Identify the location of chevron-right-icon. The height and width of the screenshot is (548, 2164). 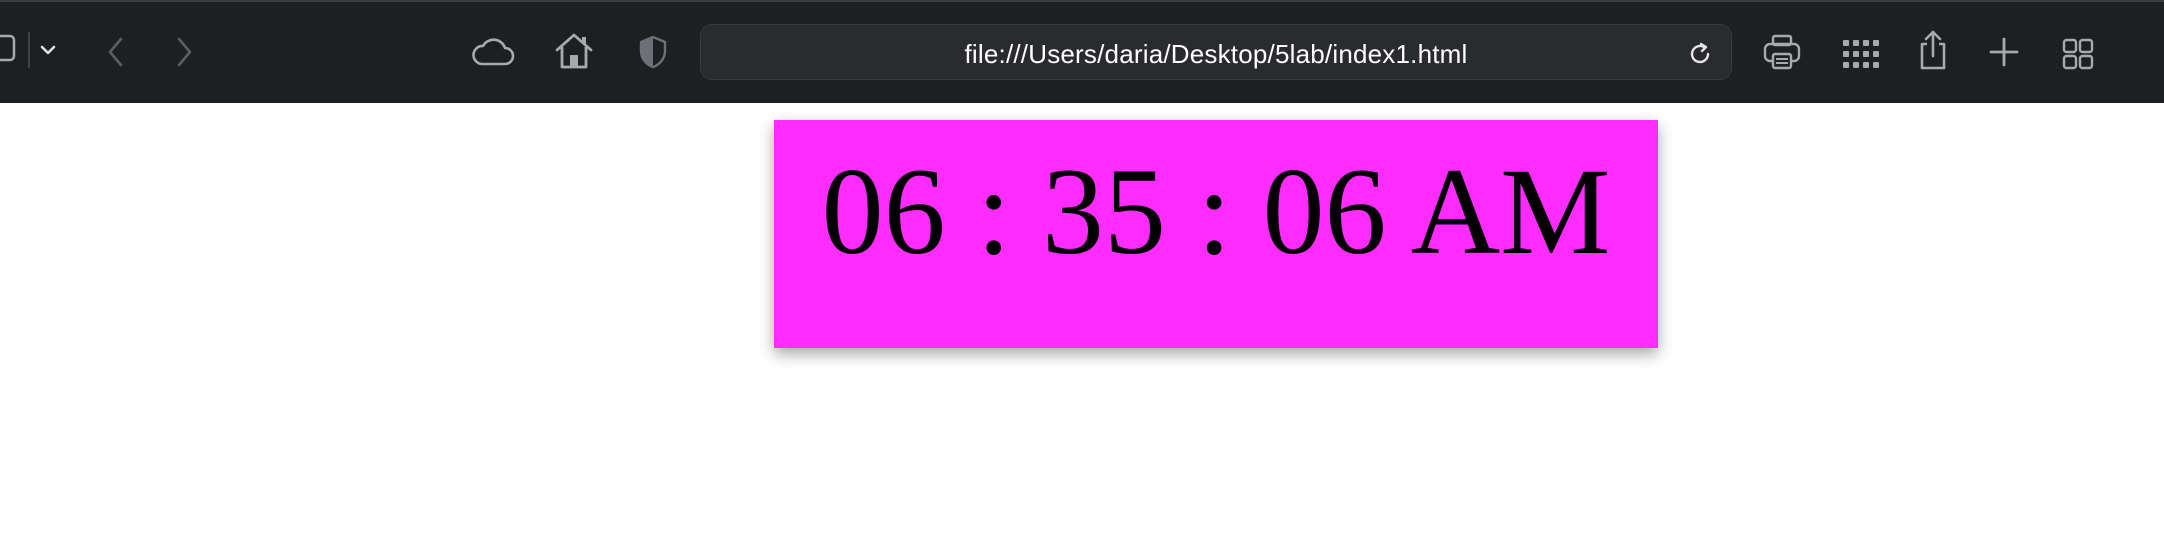
(184, 52).